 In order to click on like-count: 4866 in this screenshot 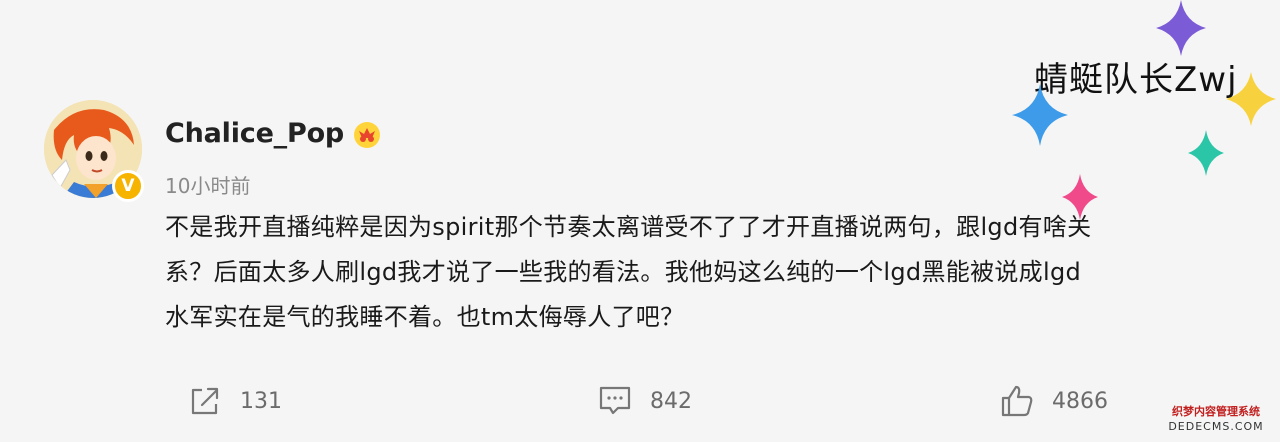, I will do `click(1080, 401)`.